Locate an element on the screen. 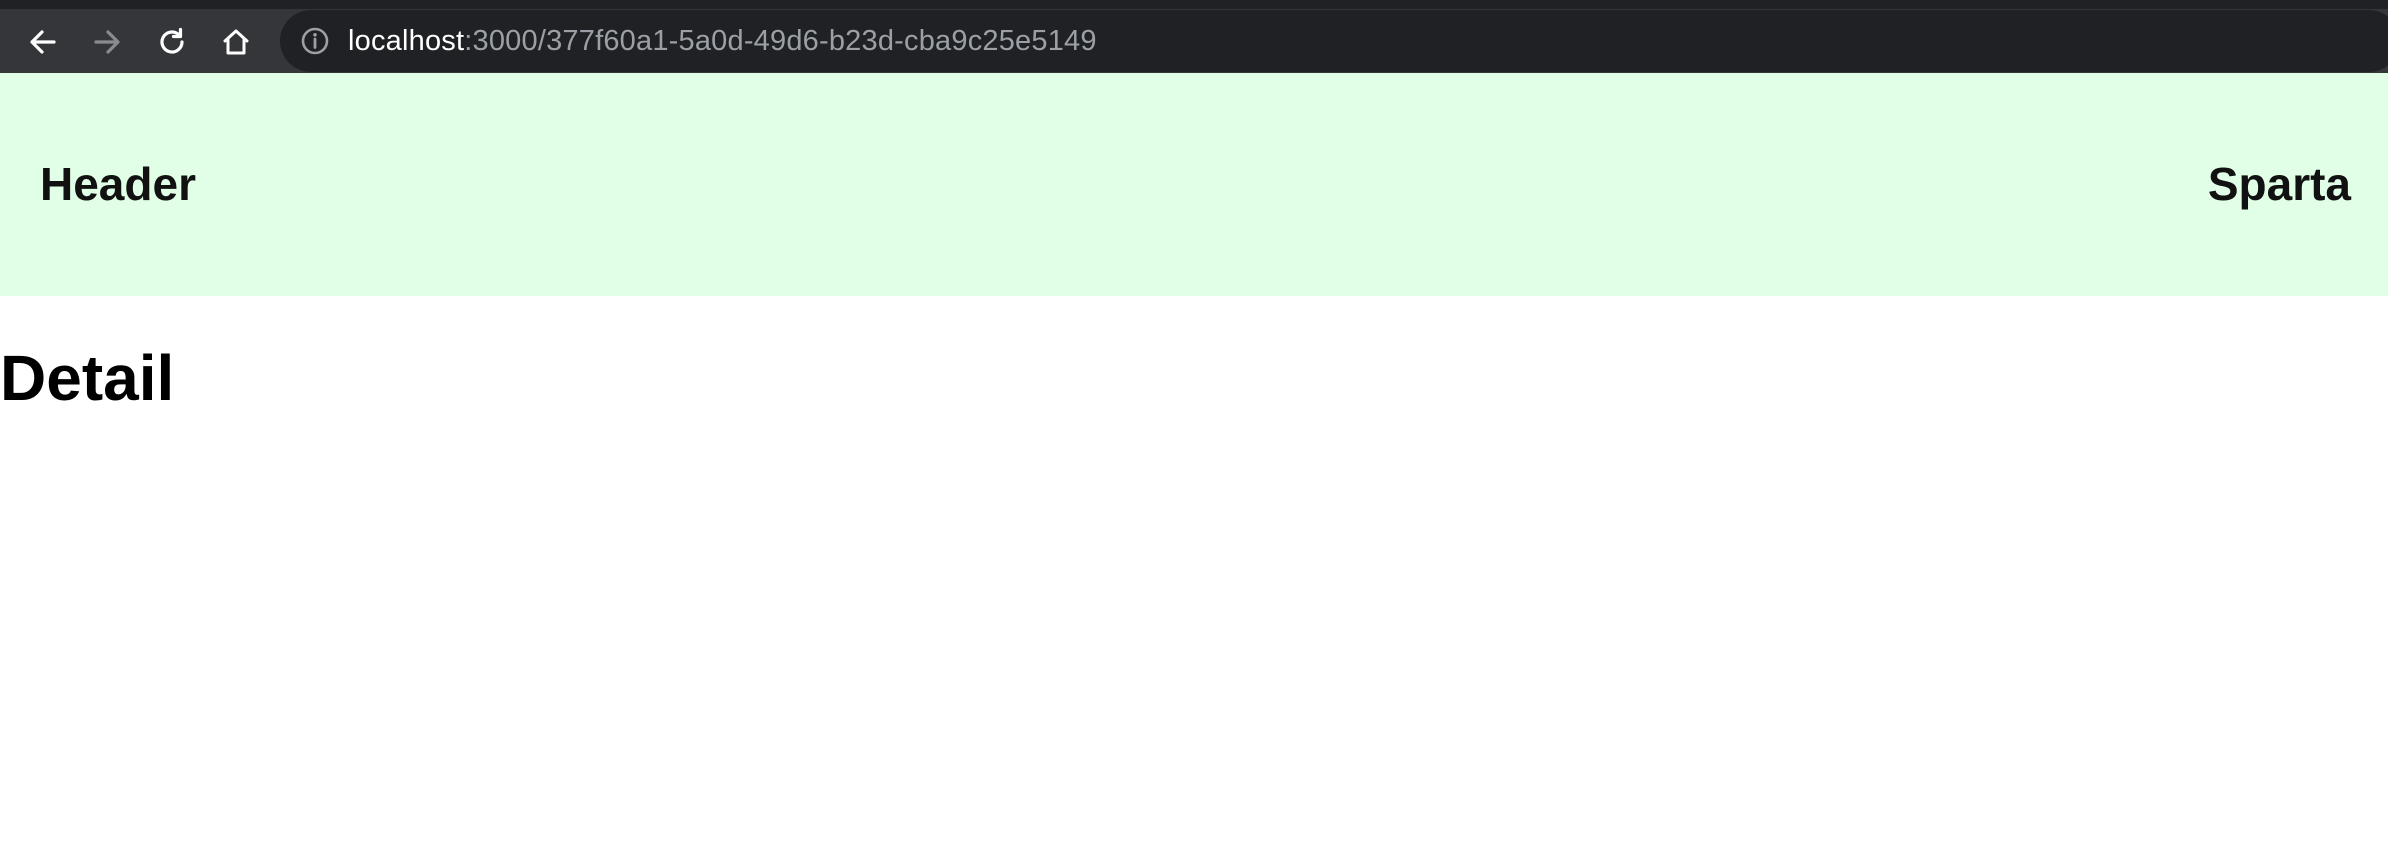 The width and height of the screenshot is (2388, 844). reload-button is located at coordinates (172, 42).